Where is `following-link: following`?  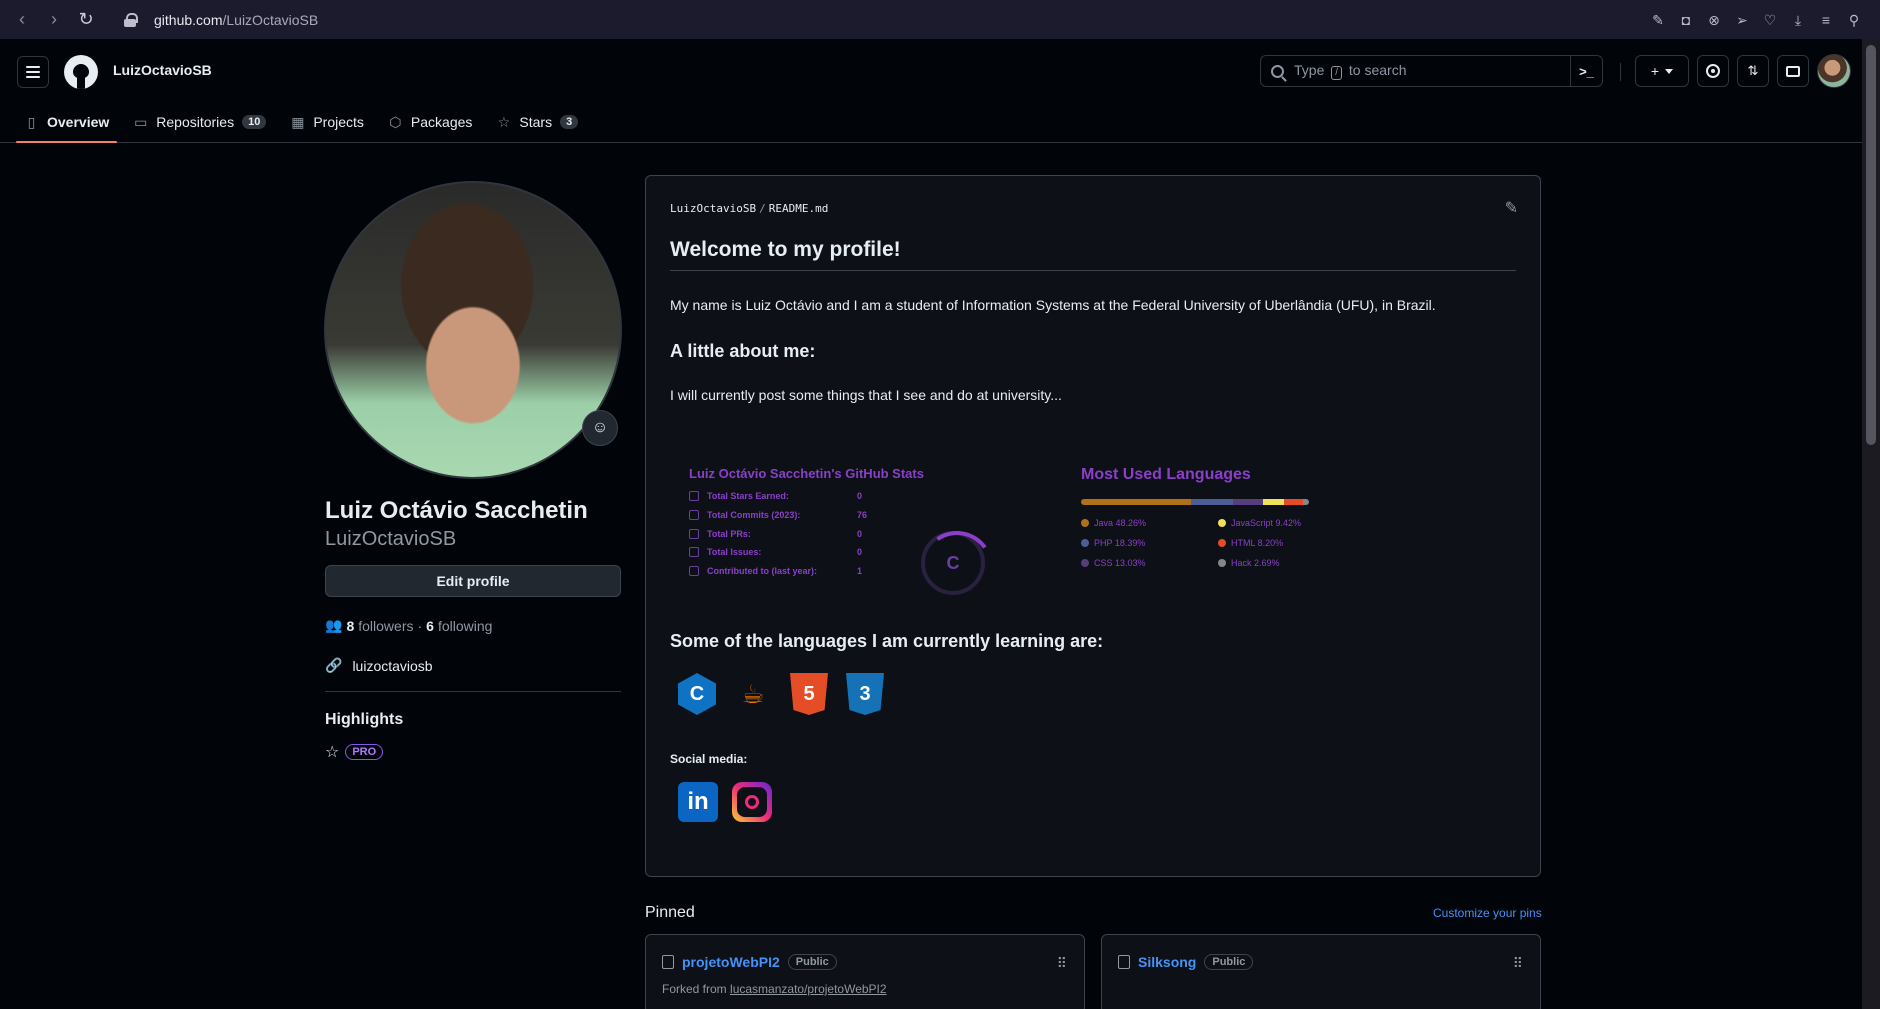 following-link: following is located at coordinates (465, 626).